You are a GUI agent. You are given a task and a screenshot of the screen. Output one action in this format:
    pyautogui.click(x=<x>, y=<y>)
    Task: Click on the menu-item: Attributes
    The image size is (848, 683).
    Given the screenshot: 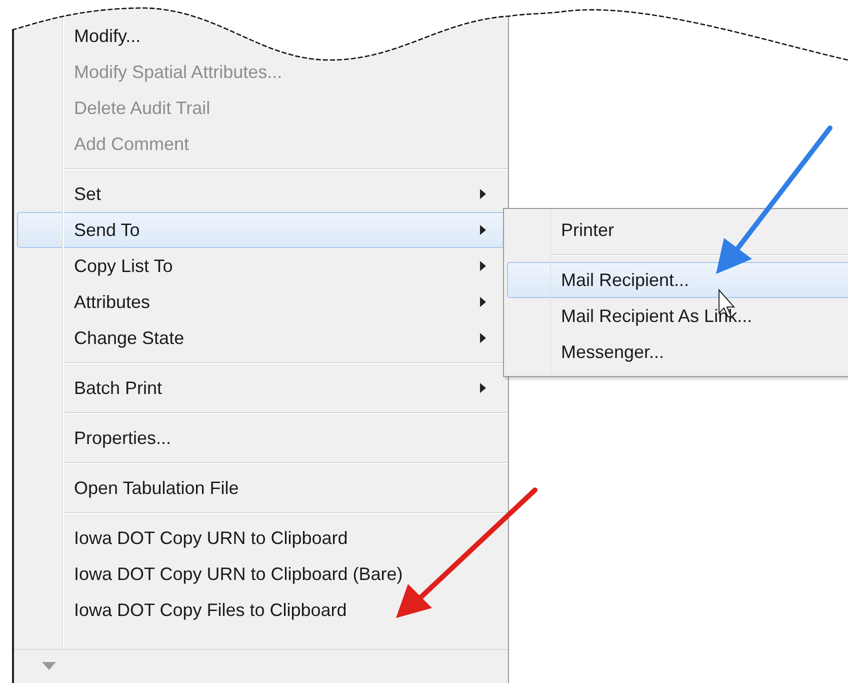 What is the action you would take?
    pyautogui.click(x=261, y=302)
    